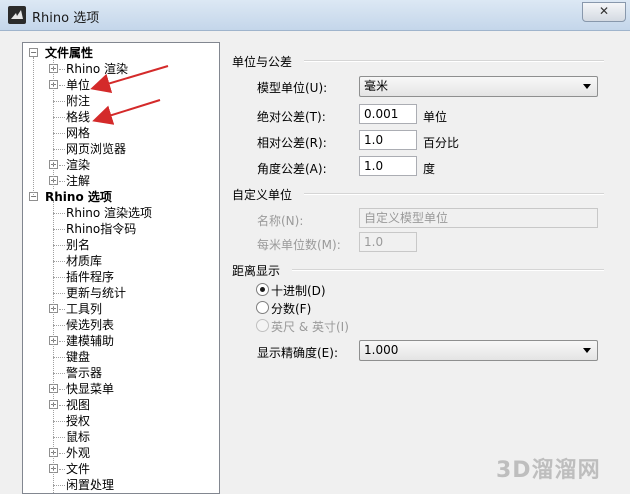 The image size is (630, 494). I want to click on tree-item-label: Rhino 渲染, so click(97, 69).